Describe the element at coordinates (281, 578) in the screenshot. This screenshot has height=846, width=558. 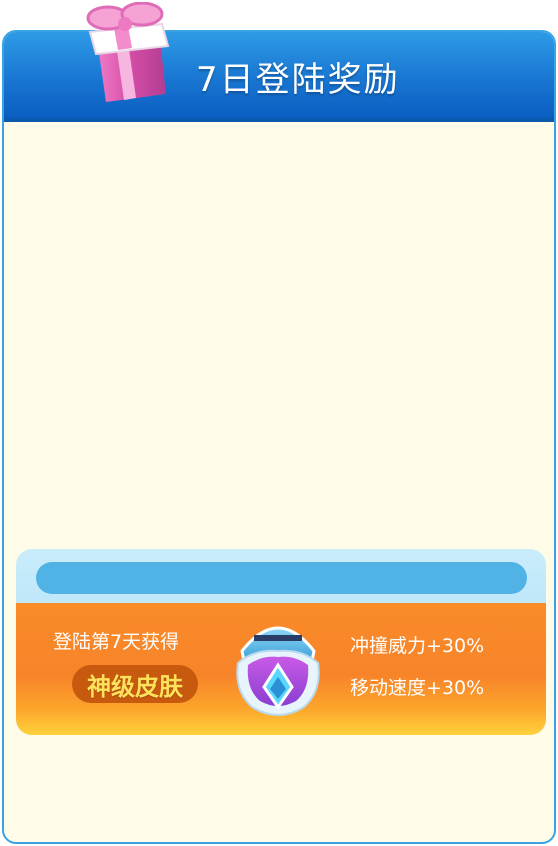
I see `reward-progress-bar` at that location.